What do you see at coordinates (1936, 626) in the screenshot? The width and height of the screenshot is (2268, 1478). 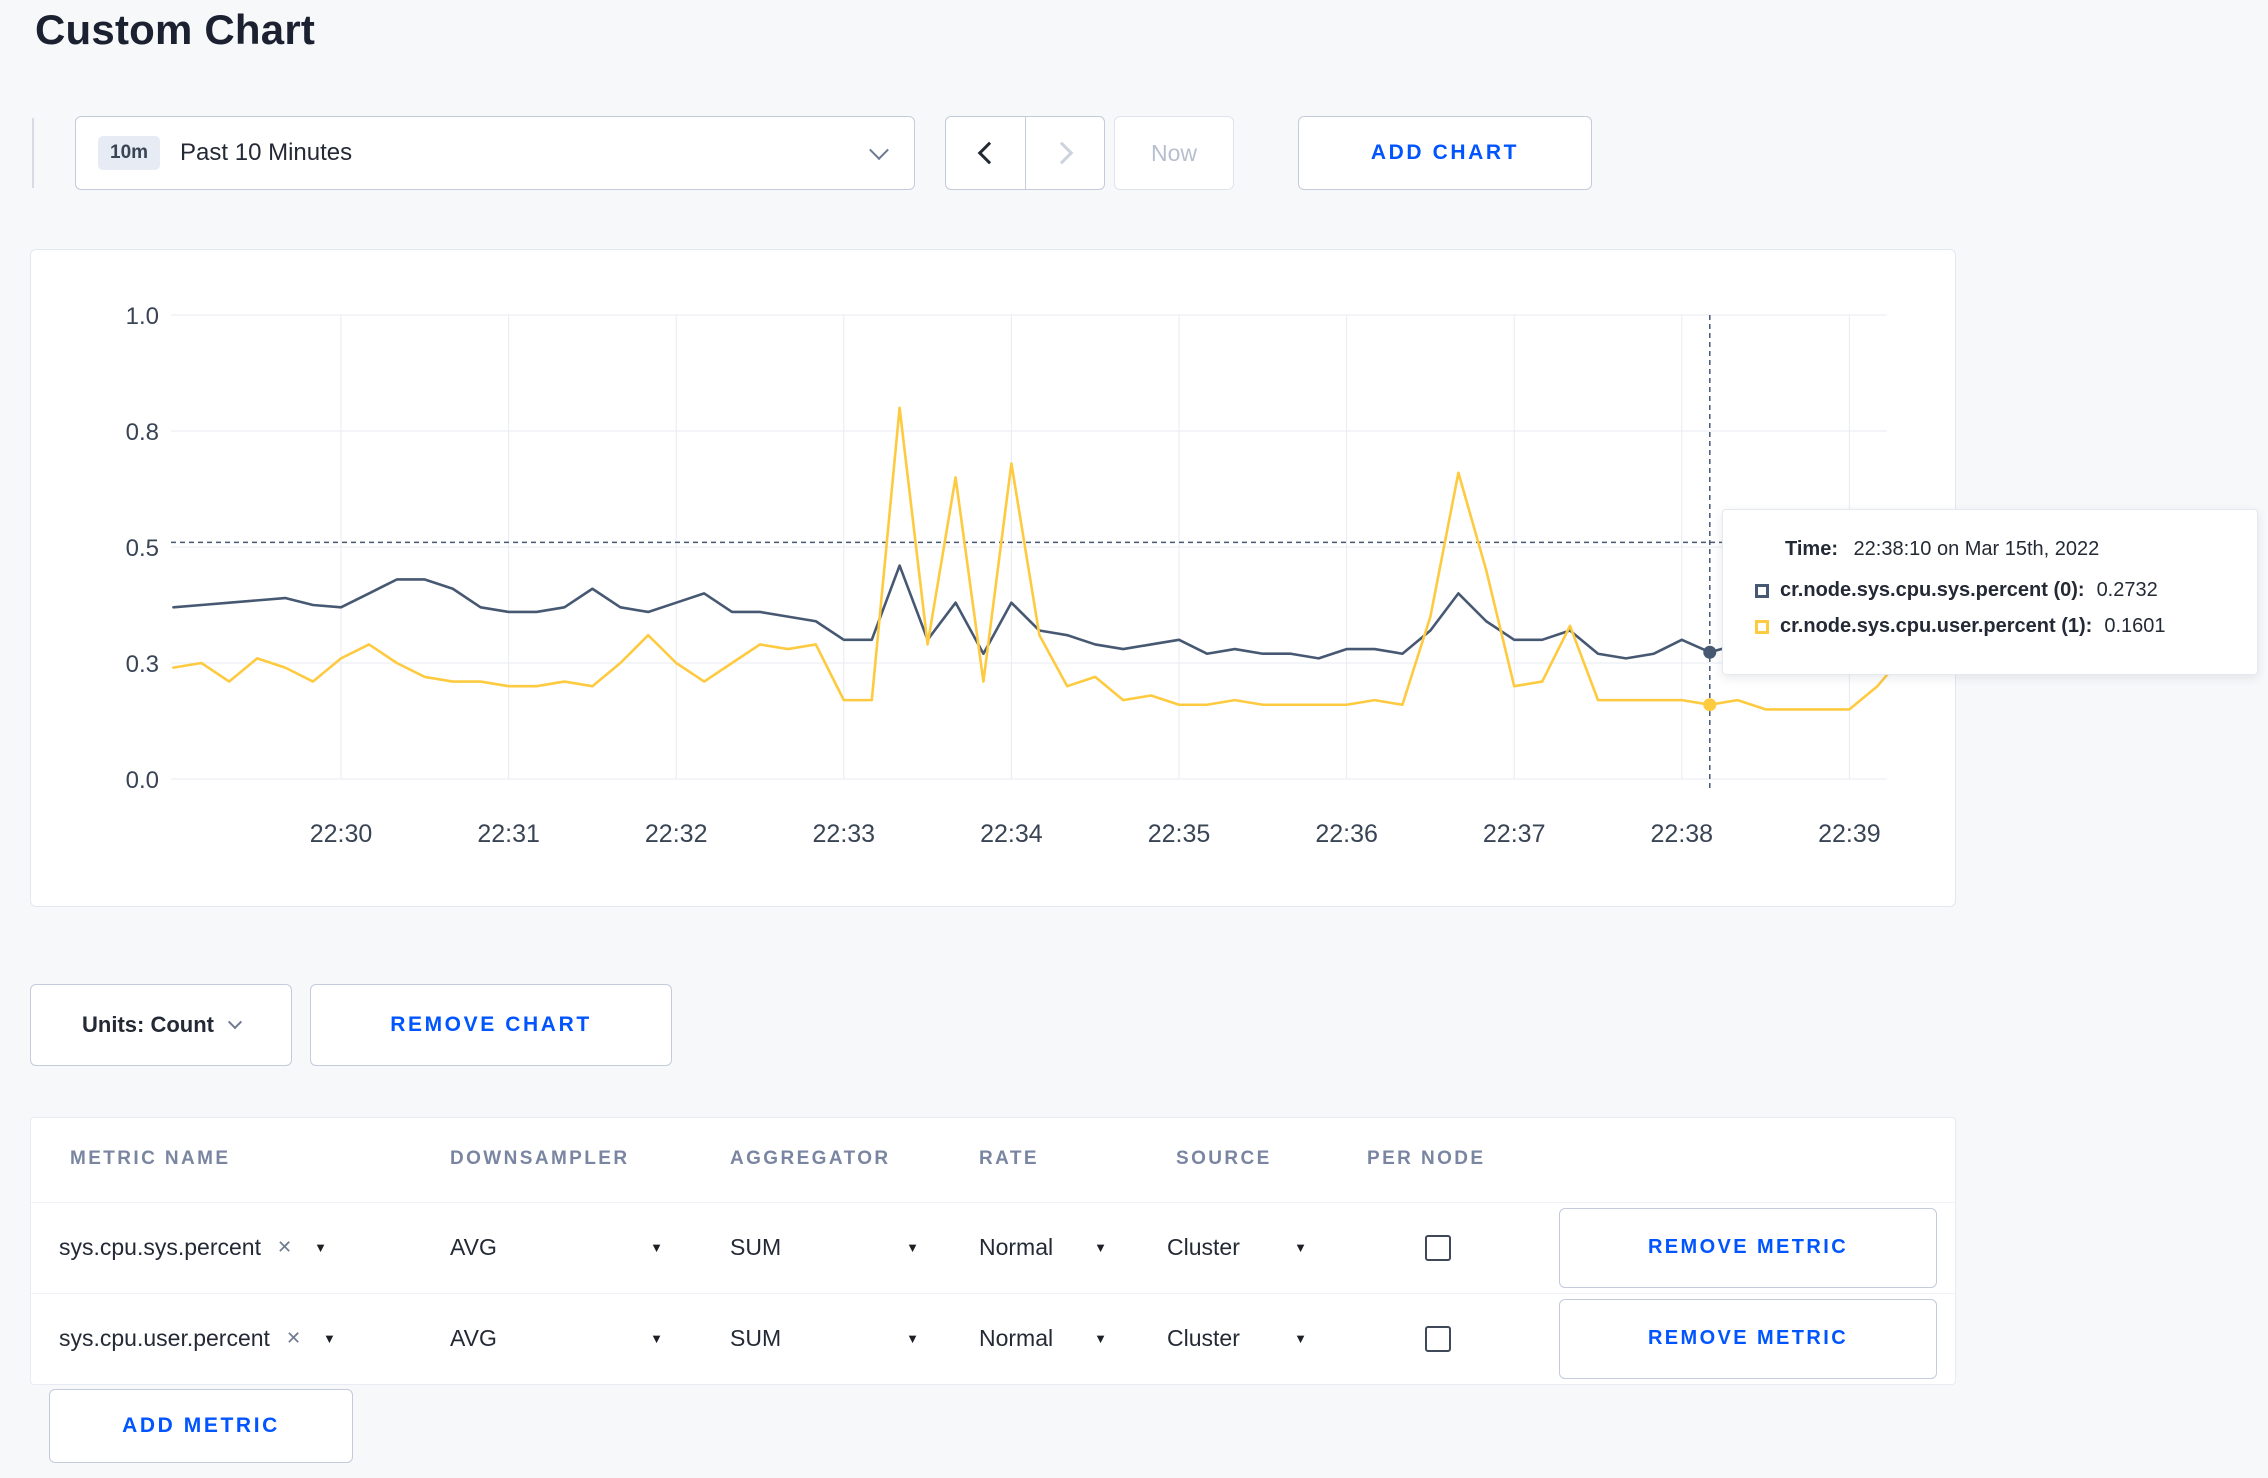 I see `tooltip-series-label: cr.node.sys.cpu.user.percent (1):` at bounding box center [1936, 626].